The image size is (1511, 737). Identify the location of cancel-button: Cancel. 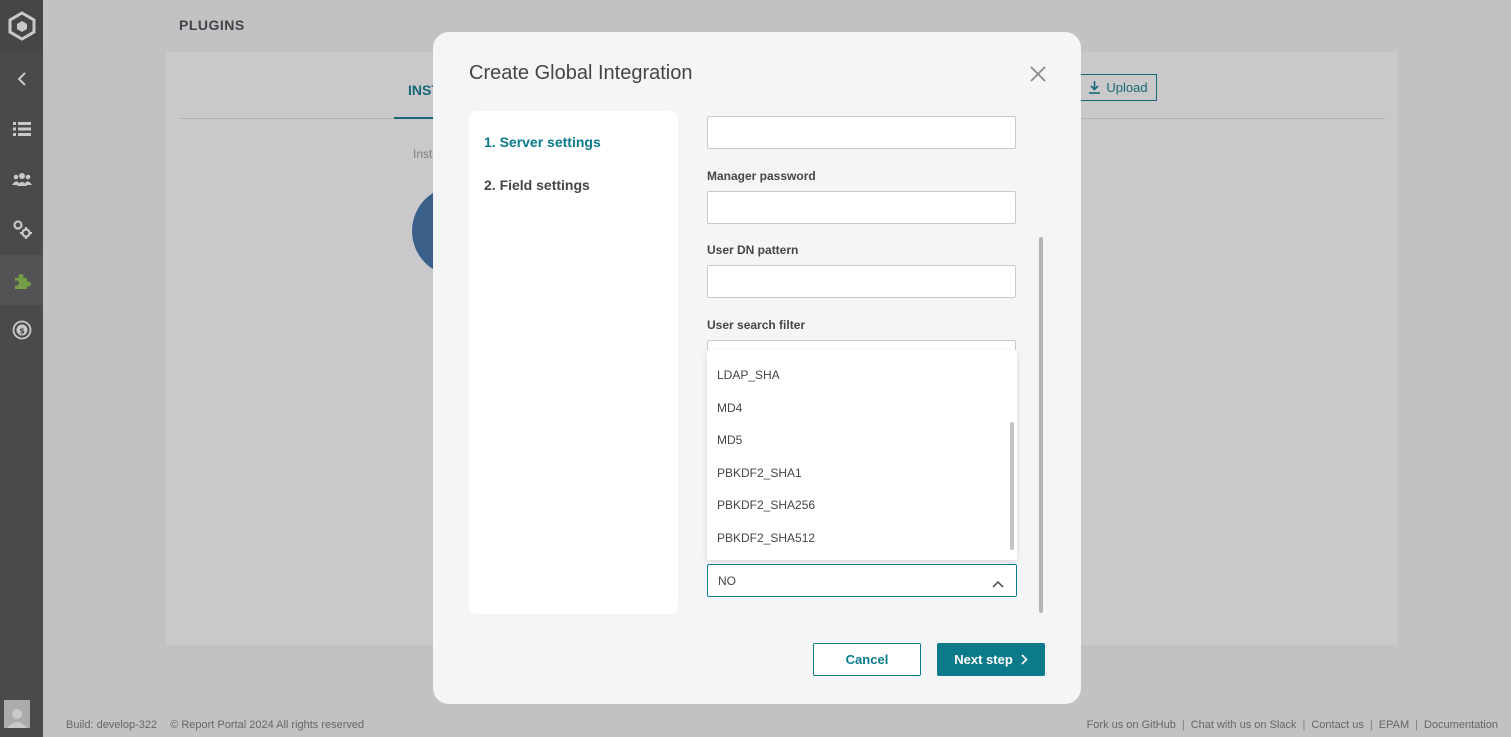
(867, 659).